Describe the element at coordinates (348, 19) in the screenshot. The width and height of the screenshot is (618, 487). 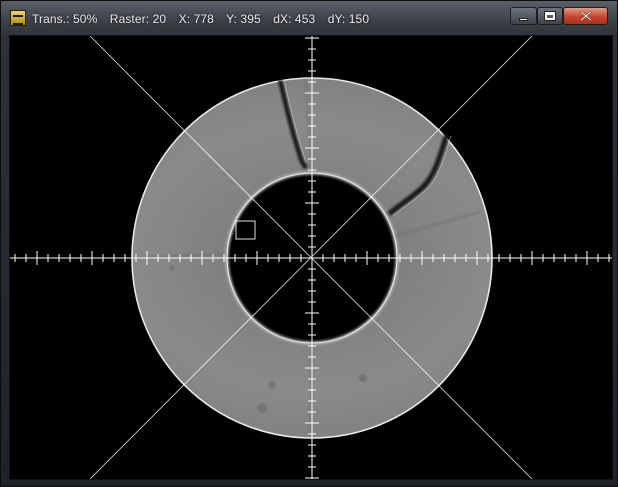
I see `dy-readout: dY: 150` at that location.